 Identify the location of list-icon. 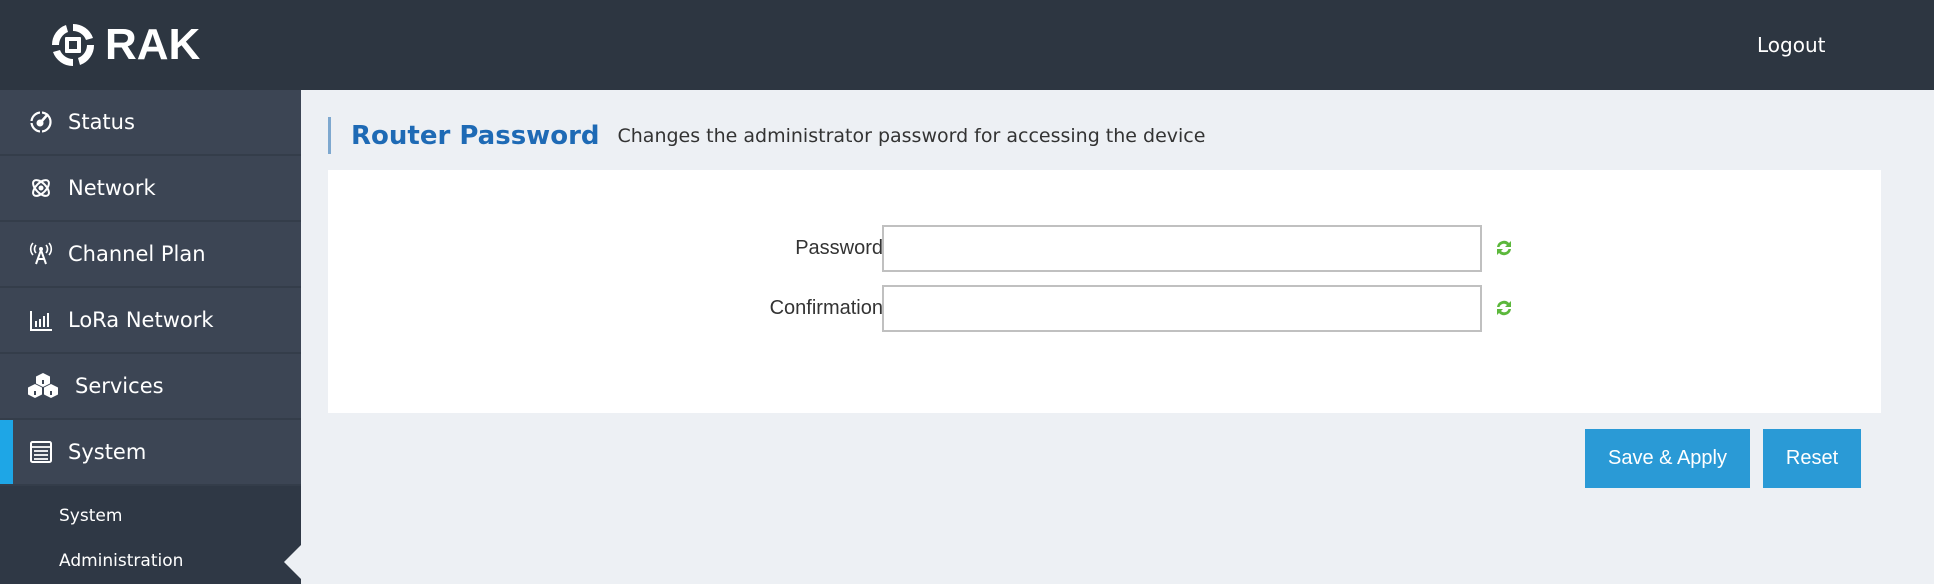
(41, 452).